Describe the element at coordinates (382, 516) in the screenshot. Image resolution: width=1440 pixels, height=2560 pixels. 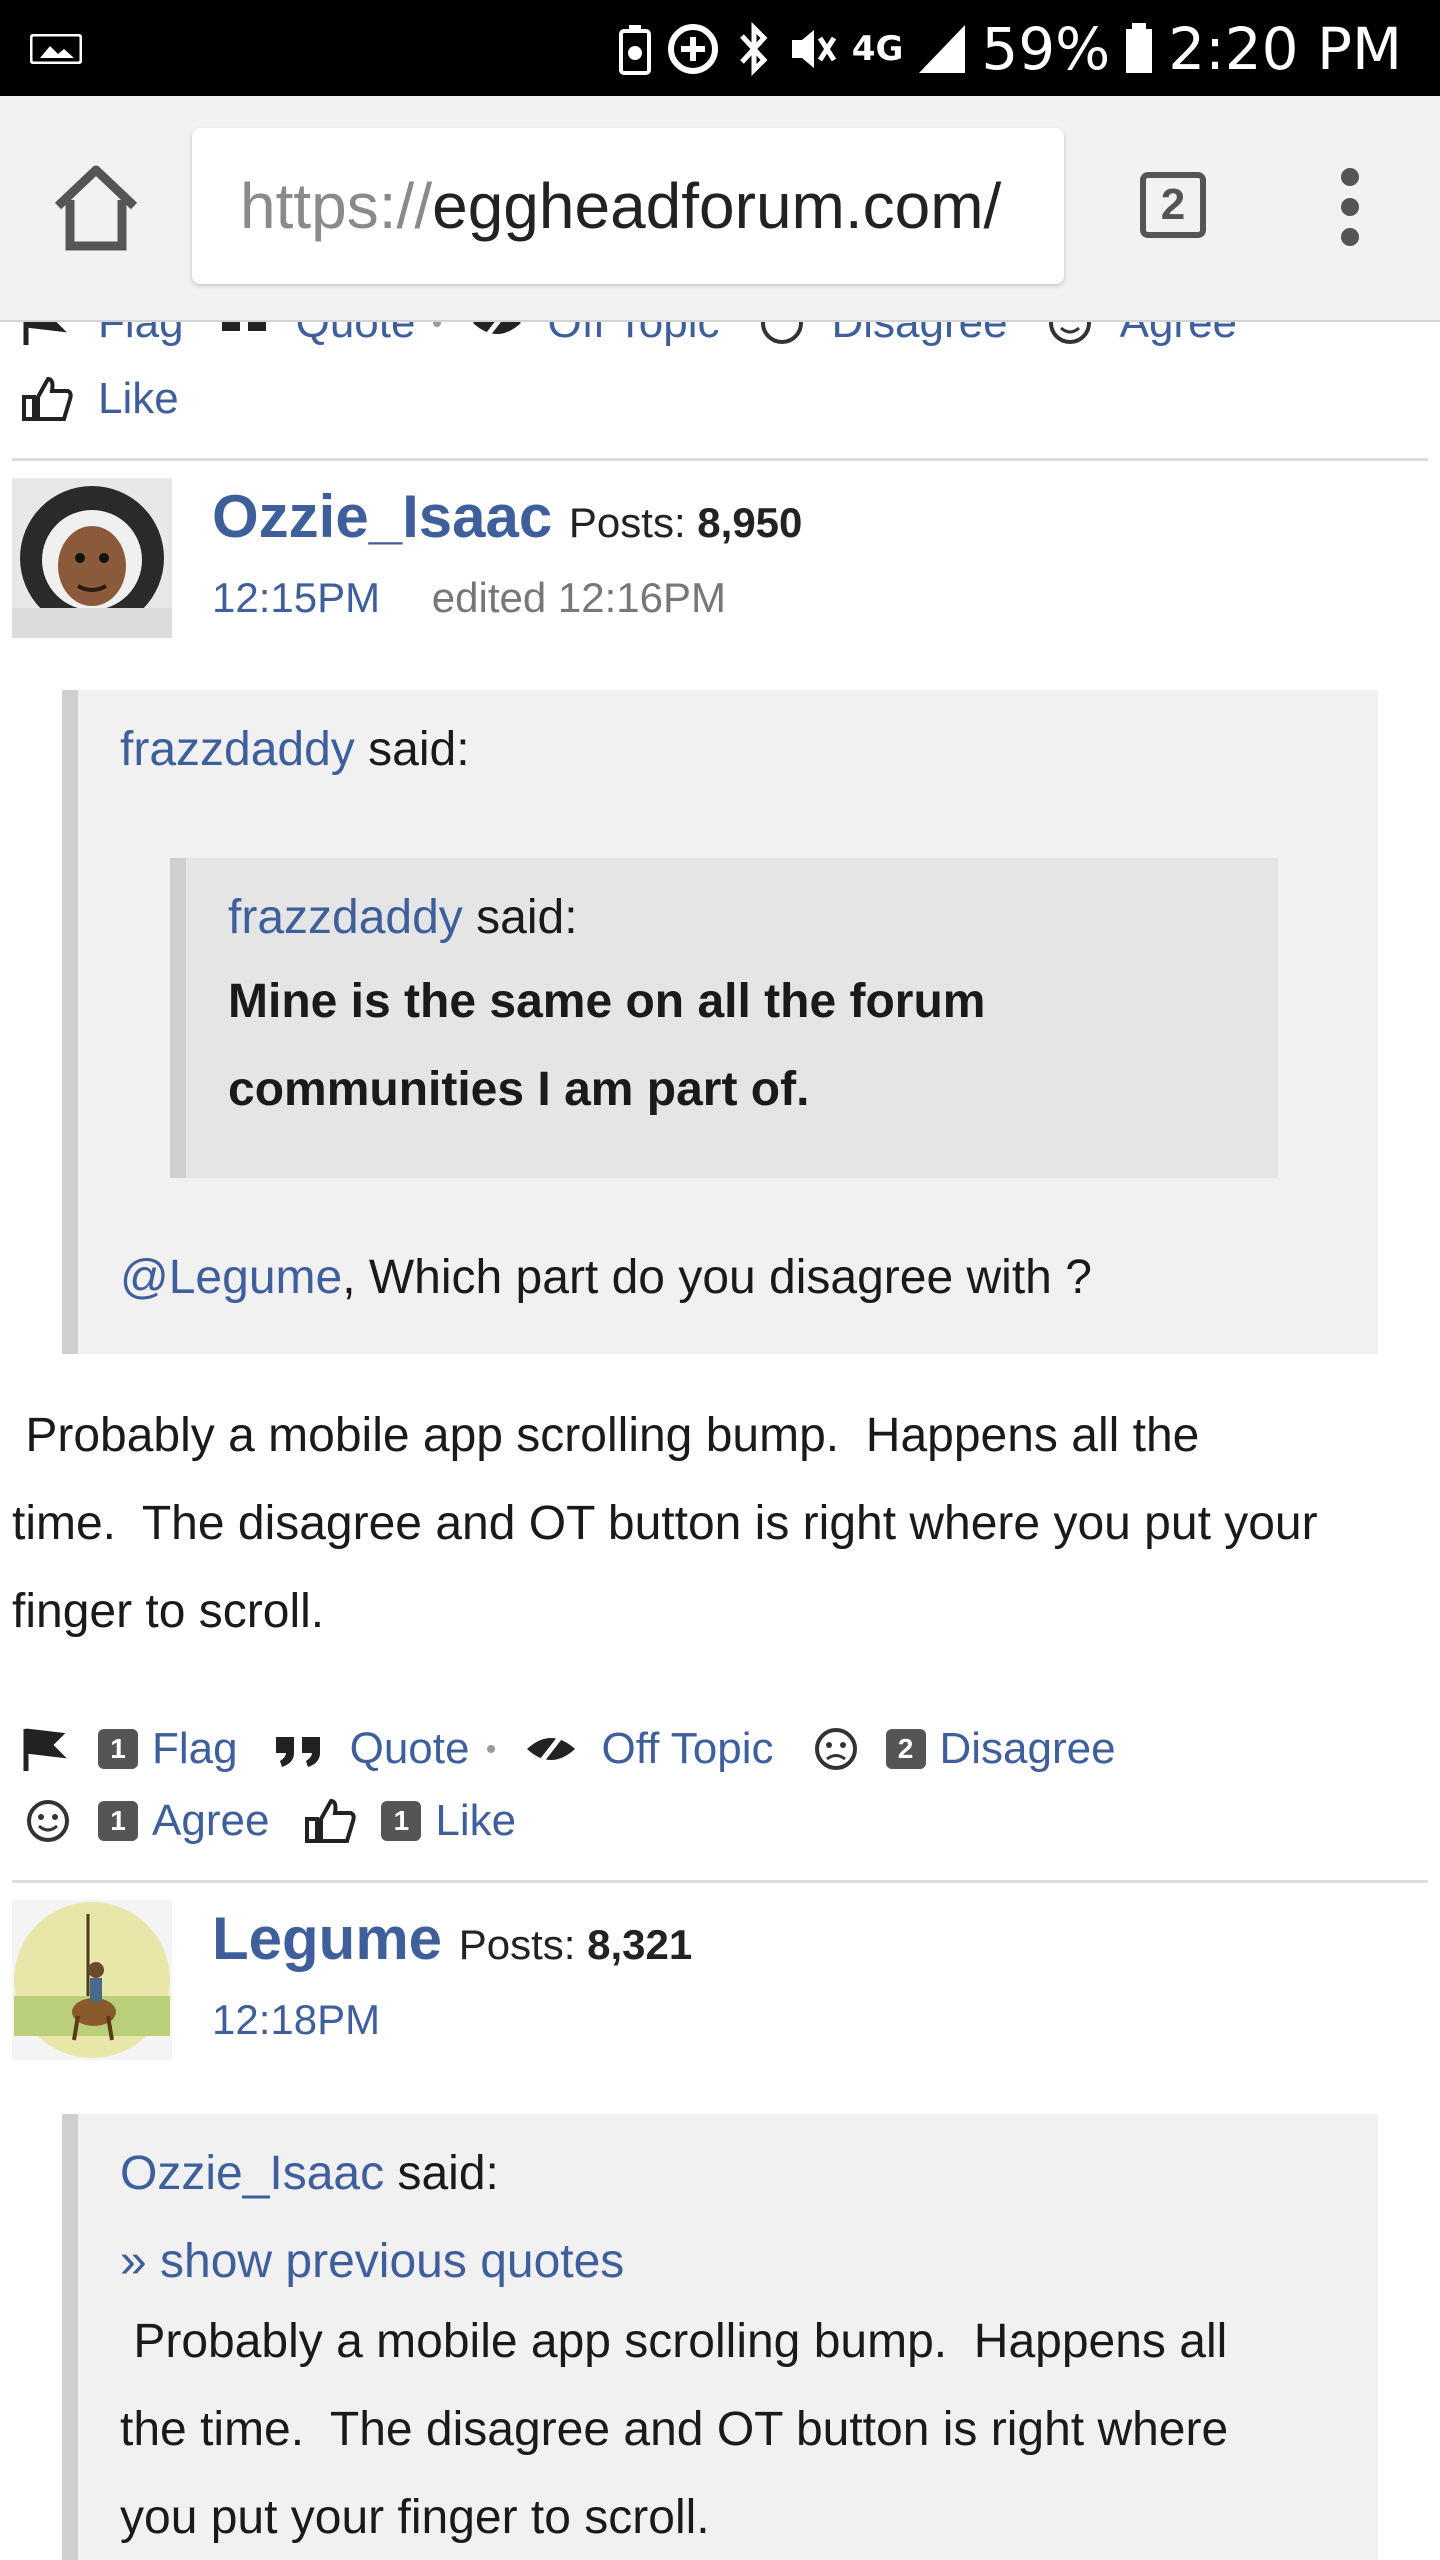
I see `author-link: Ozzie_Isaac` at that location.